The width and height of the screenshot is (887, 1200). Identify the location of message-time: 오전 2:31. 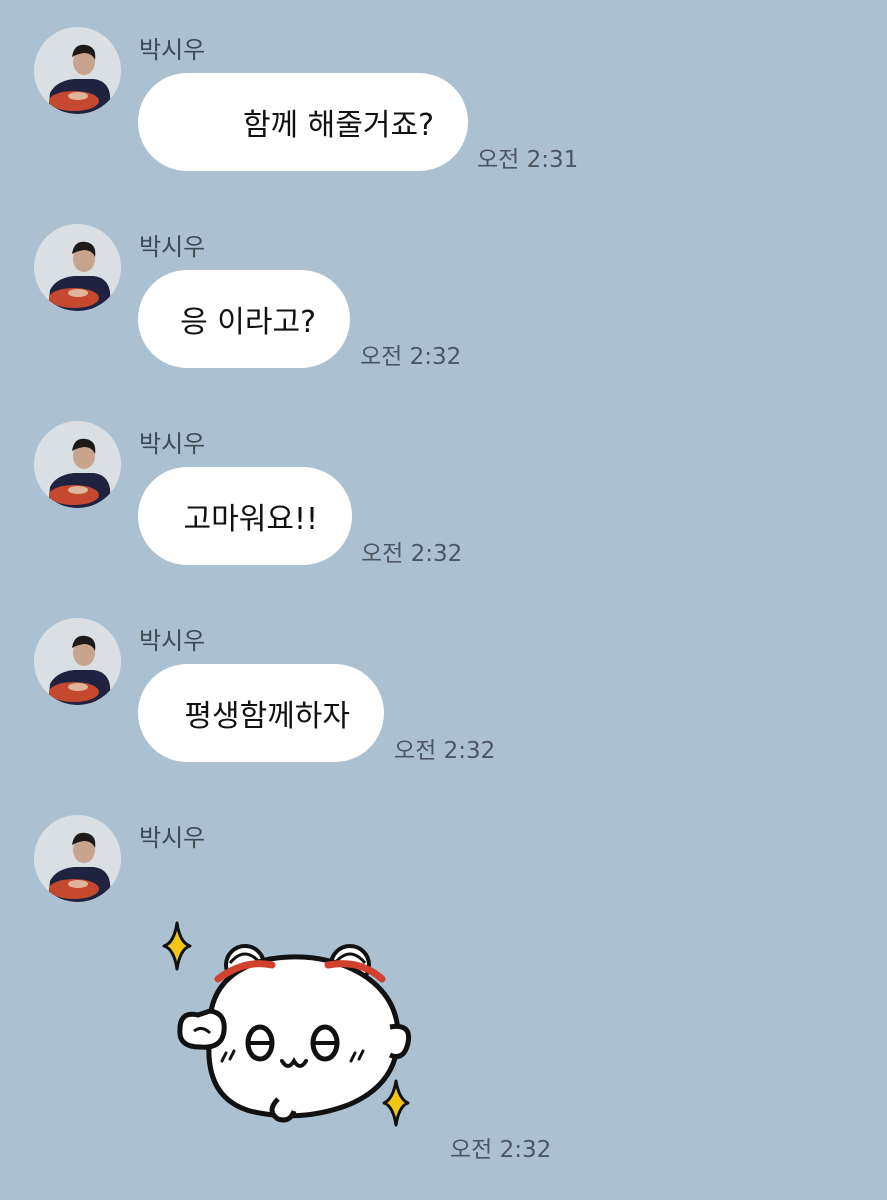
(528, 160).